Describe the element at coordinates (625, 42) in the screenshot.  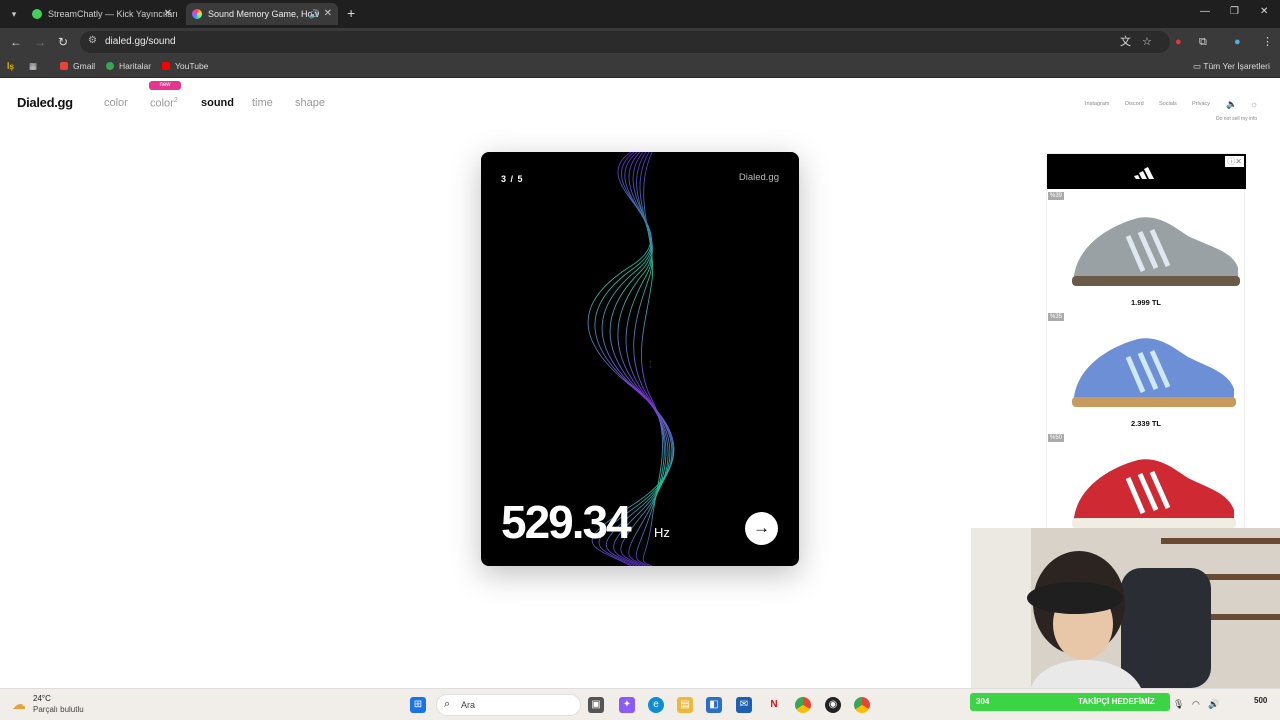
I see `address-bar: ⚙ dialed.gg/sound` at that location.